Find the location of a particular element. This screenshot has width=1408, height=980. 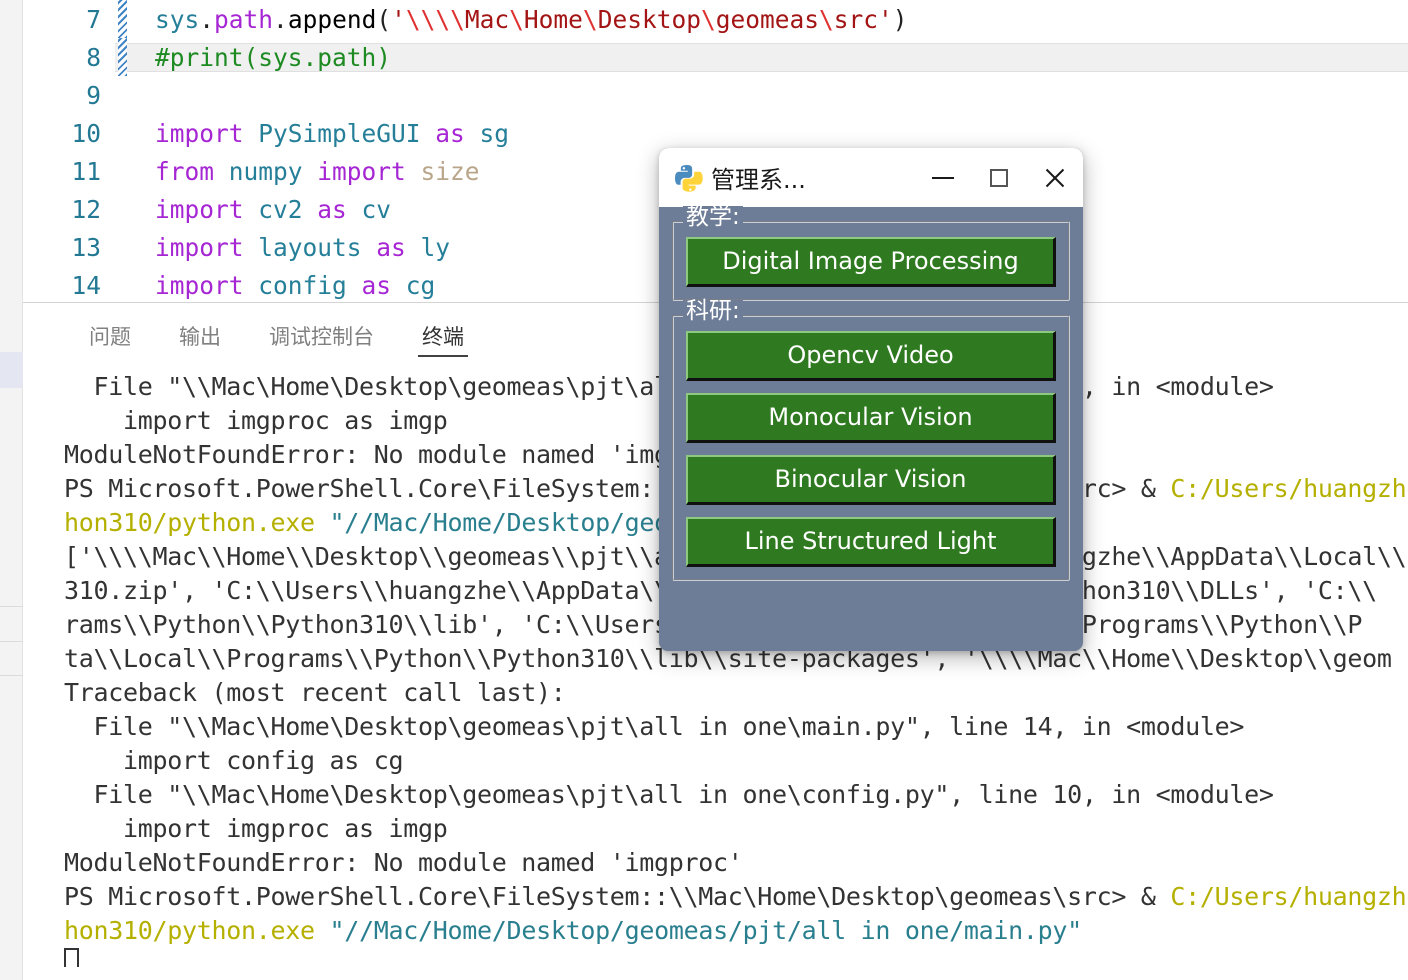

code-line-text: import PySimpleGUI as sg is located at coordinates (332, 133).